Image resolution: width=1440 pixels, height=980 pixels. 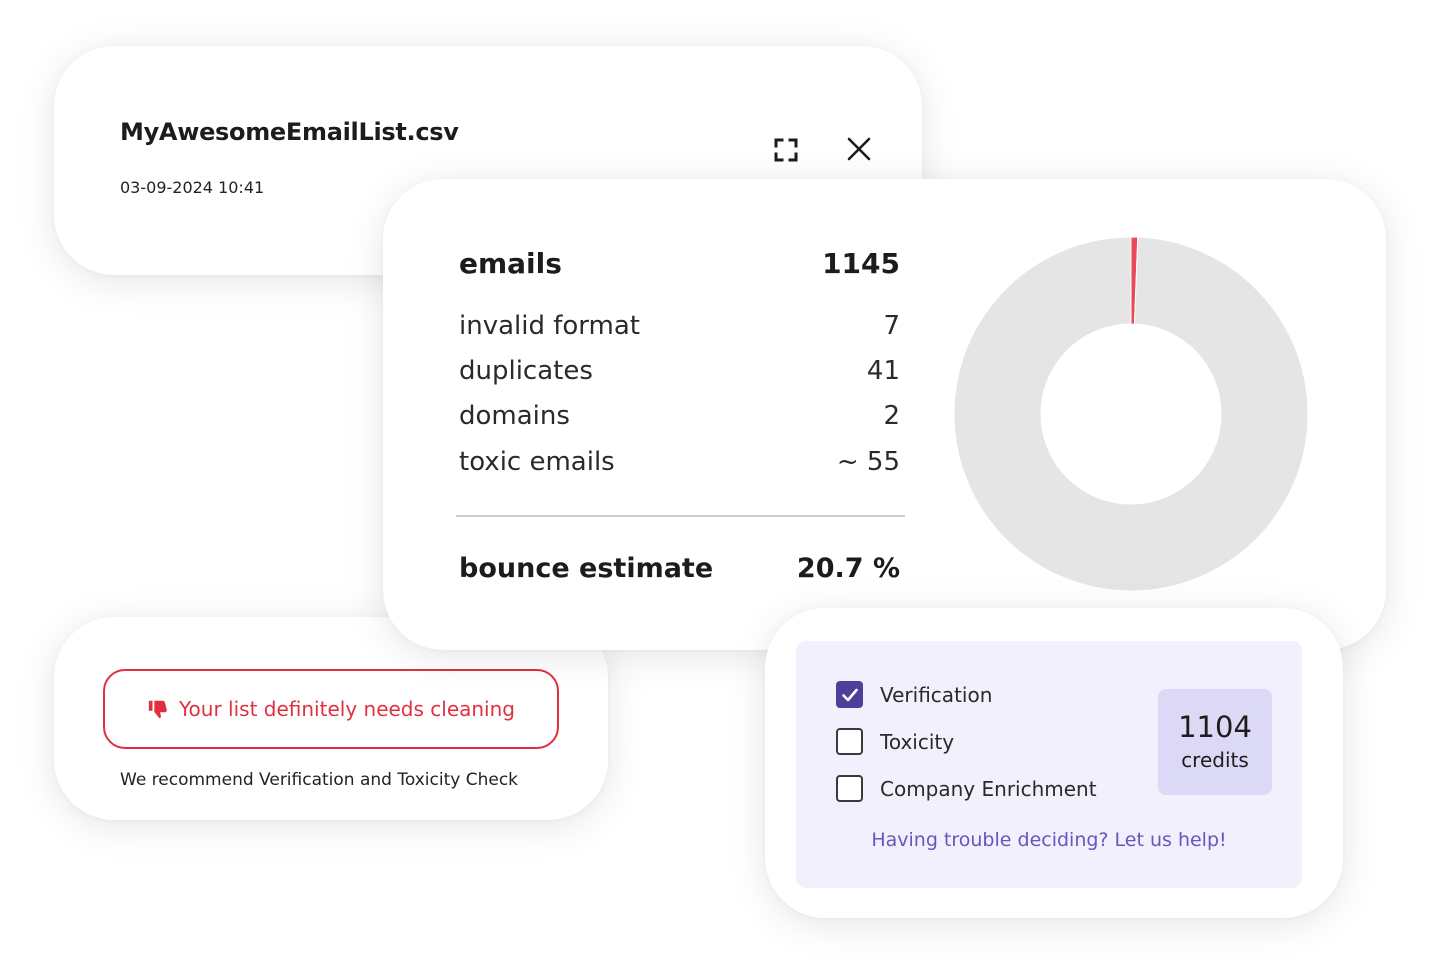 What do you see at coordinates (526, 371) in the screenshot?
I see `stat-label: duplicates` at bounding box center [526, 371].